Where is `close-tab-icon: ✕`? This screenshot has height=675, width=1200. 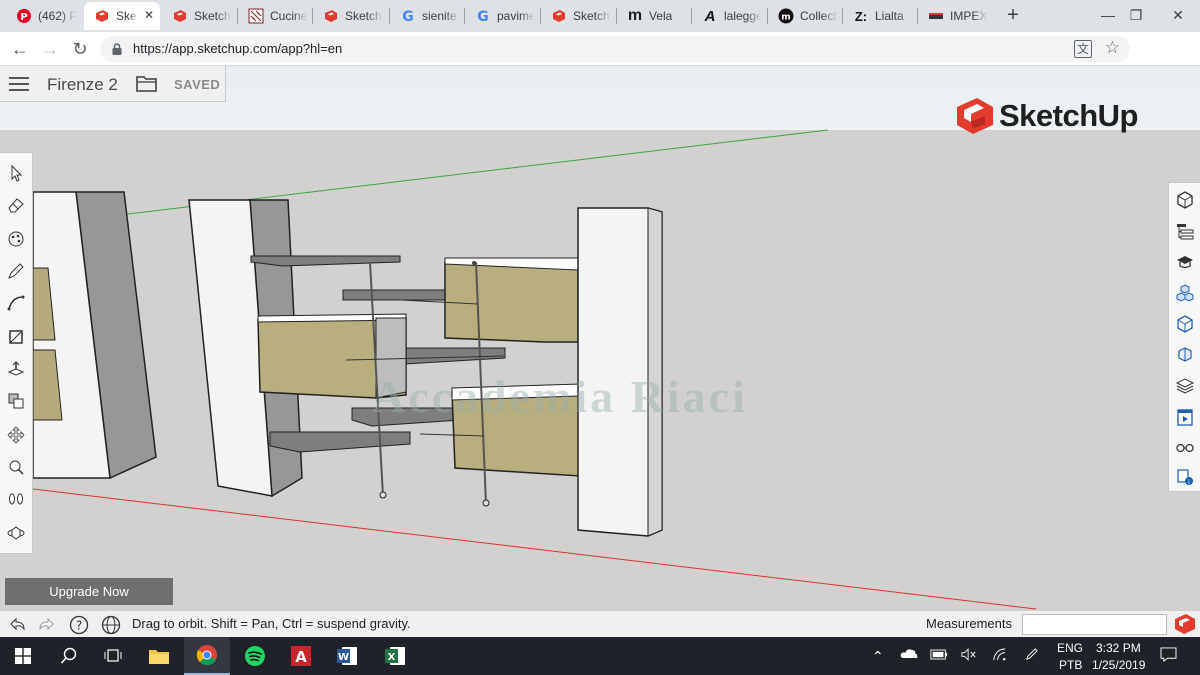 close-tab-icon: ✕ is located at coordinates (149, 15).